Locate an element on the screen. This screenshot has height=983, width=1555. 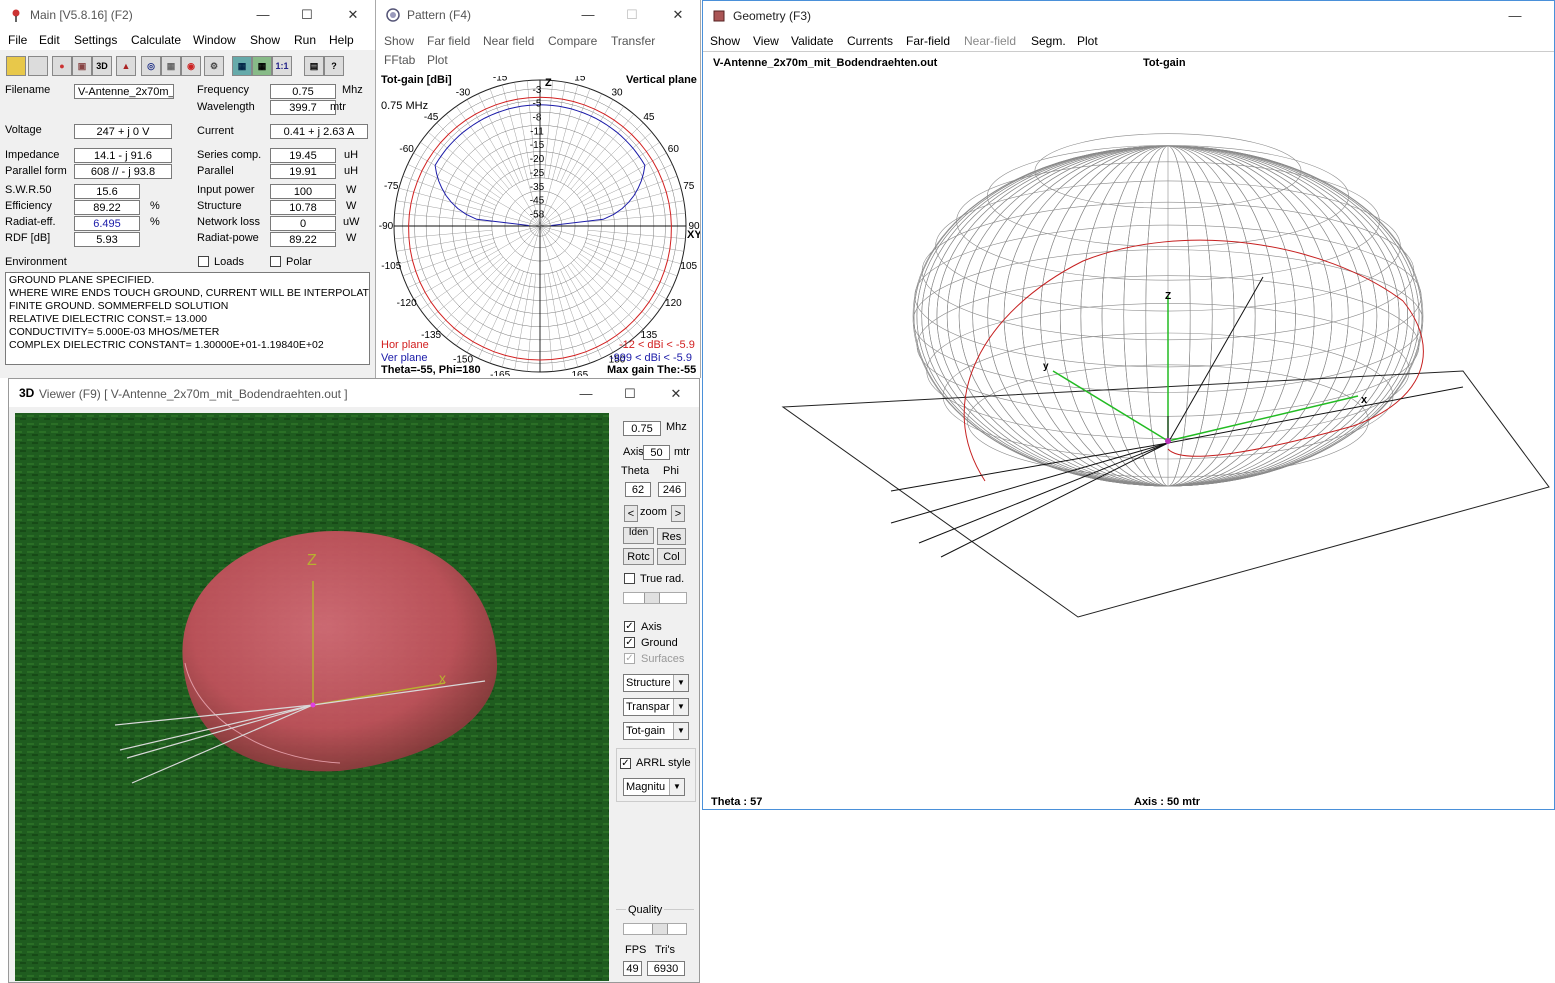
antenna-icon: ● is located at coordinates (62, 66).